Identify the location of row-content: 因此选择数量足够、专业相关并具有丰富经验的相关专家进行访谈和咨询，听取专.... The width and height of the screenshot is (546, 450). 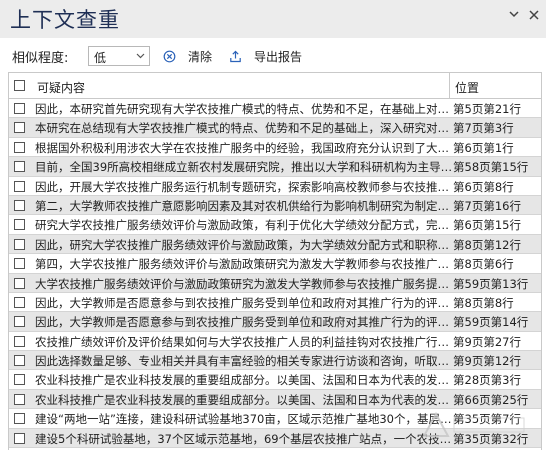
(244, 361).